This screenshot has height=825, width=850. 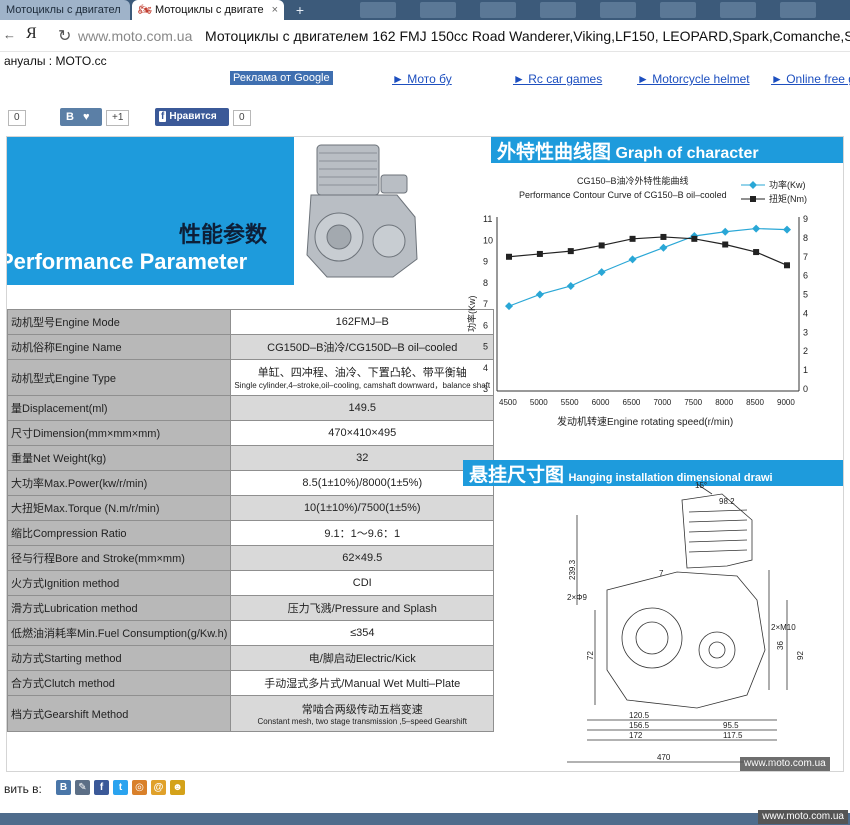 What do you see at coordinates (422, 79) in the screenshot?
I see `ad-link-moto-bu: ► Мото бу` at bounding box center [422, 79].